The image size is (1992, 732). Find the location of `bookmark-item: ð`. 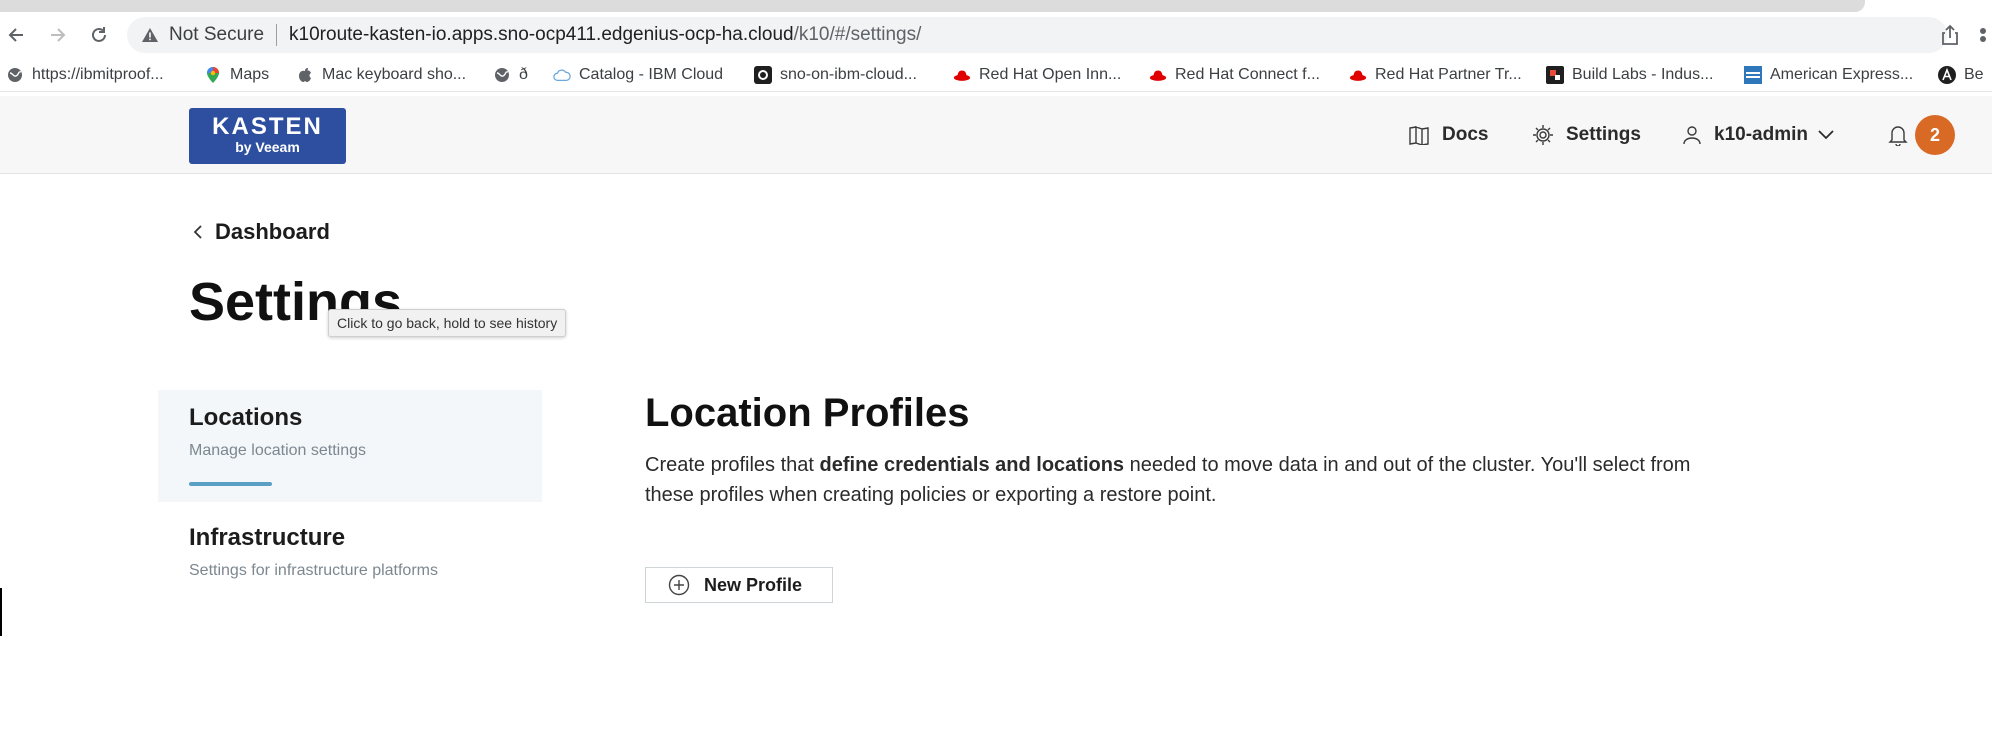

bookmark-item: ð is located at coordinates (510, 75).